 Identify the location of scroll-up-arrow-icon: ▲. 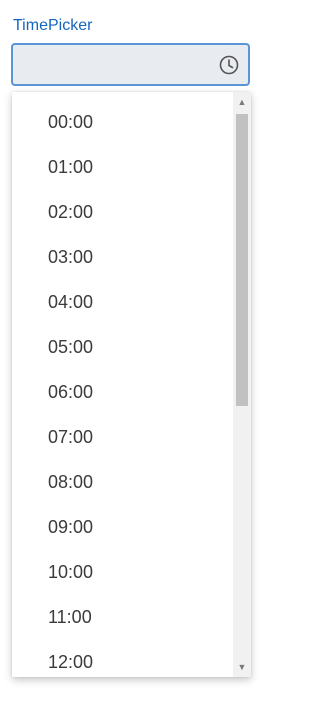
(242, 102).